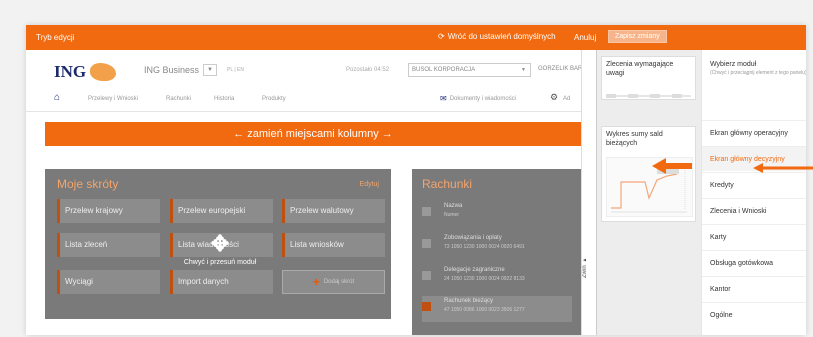  Describe the element at coordinates (501, 36) in the screenshot. I see `reset-defaults-label: Wróć do ustawień domyślnych` at that location.